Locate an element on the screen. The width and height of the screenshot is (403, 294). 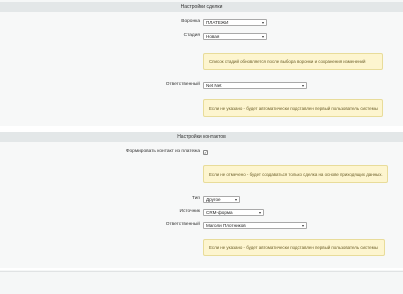
type-select: Другое ▾ is located at coordinates (221, 199).